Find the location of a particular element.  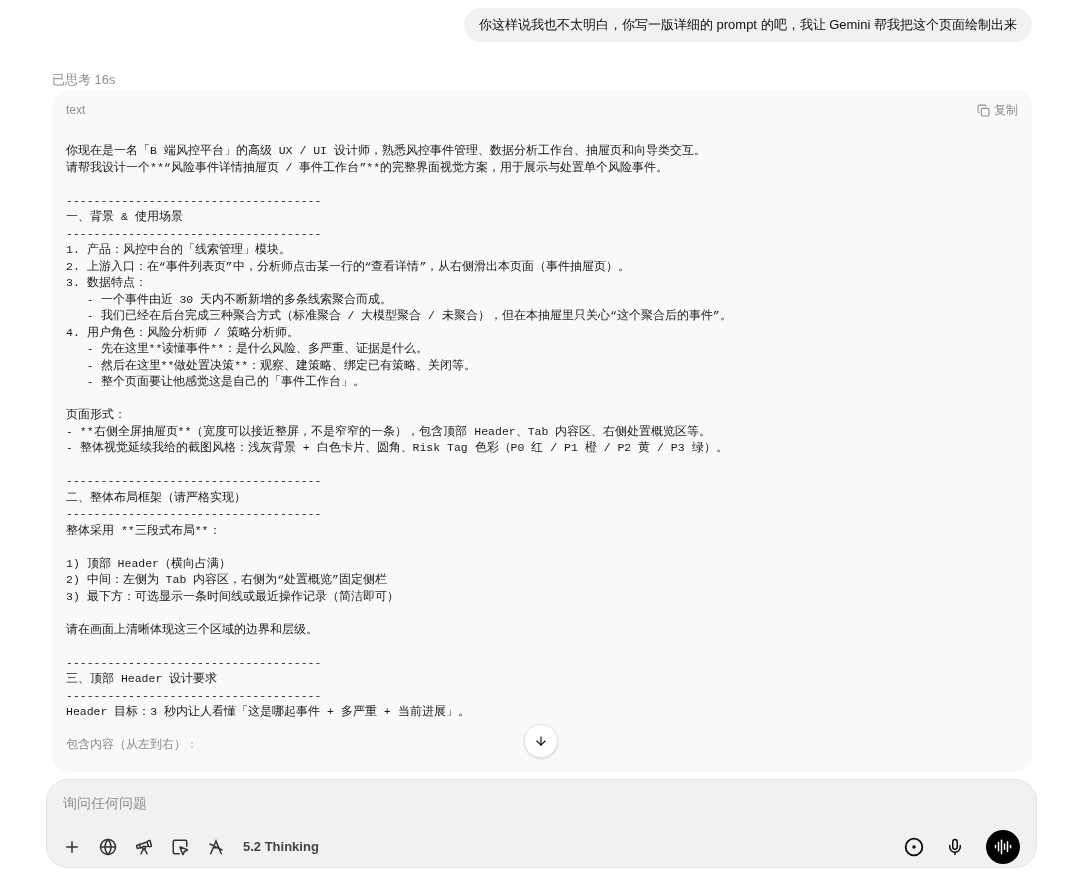

arrow-down-icon is located at coordinates (541, 741).